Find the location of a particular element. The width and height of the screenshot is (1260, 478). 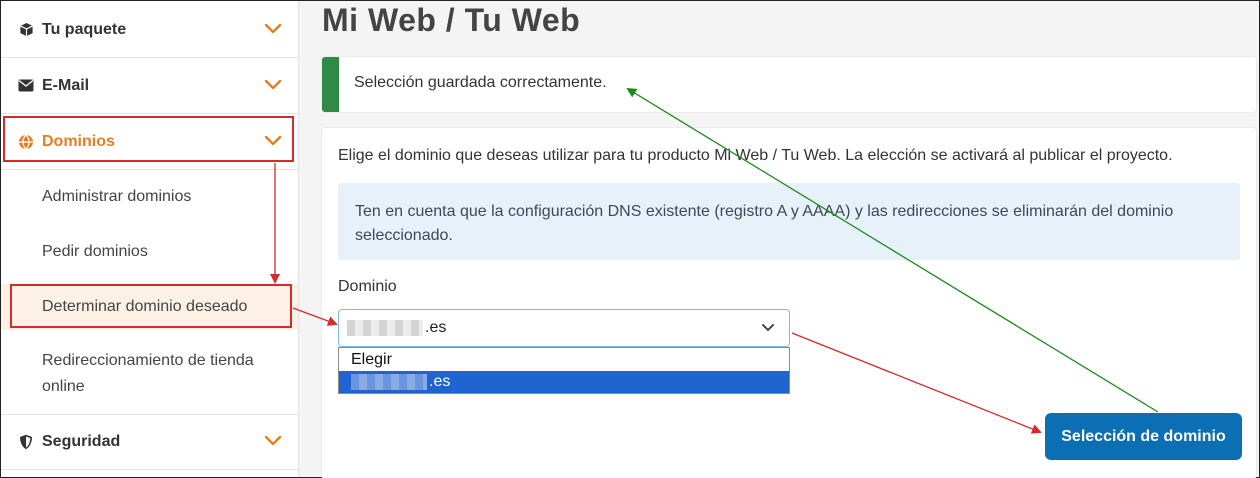

domain-select: .es is located at coordinates (564, 328).